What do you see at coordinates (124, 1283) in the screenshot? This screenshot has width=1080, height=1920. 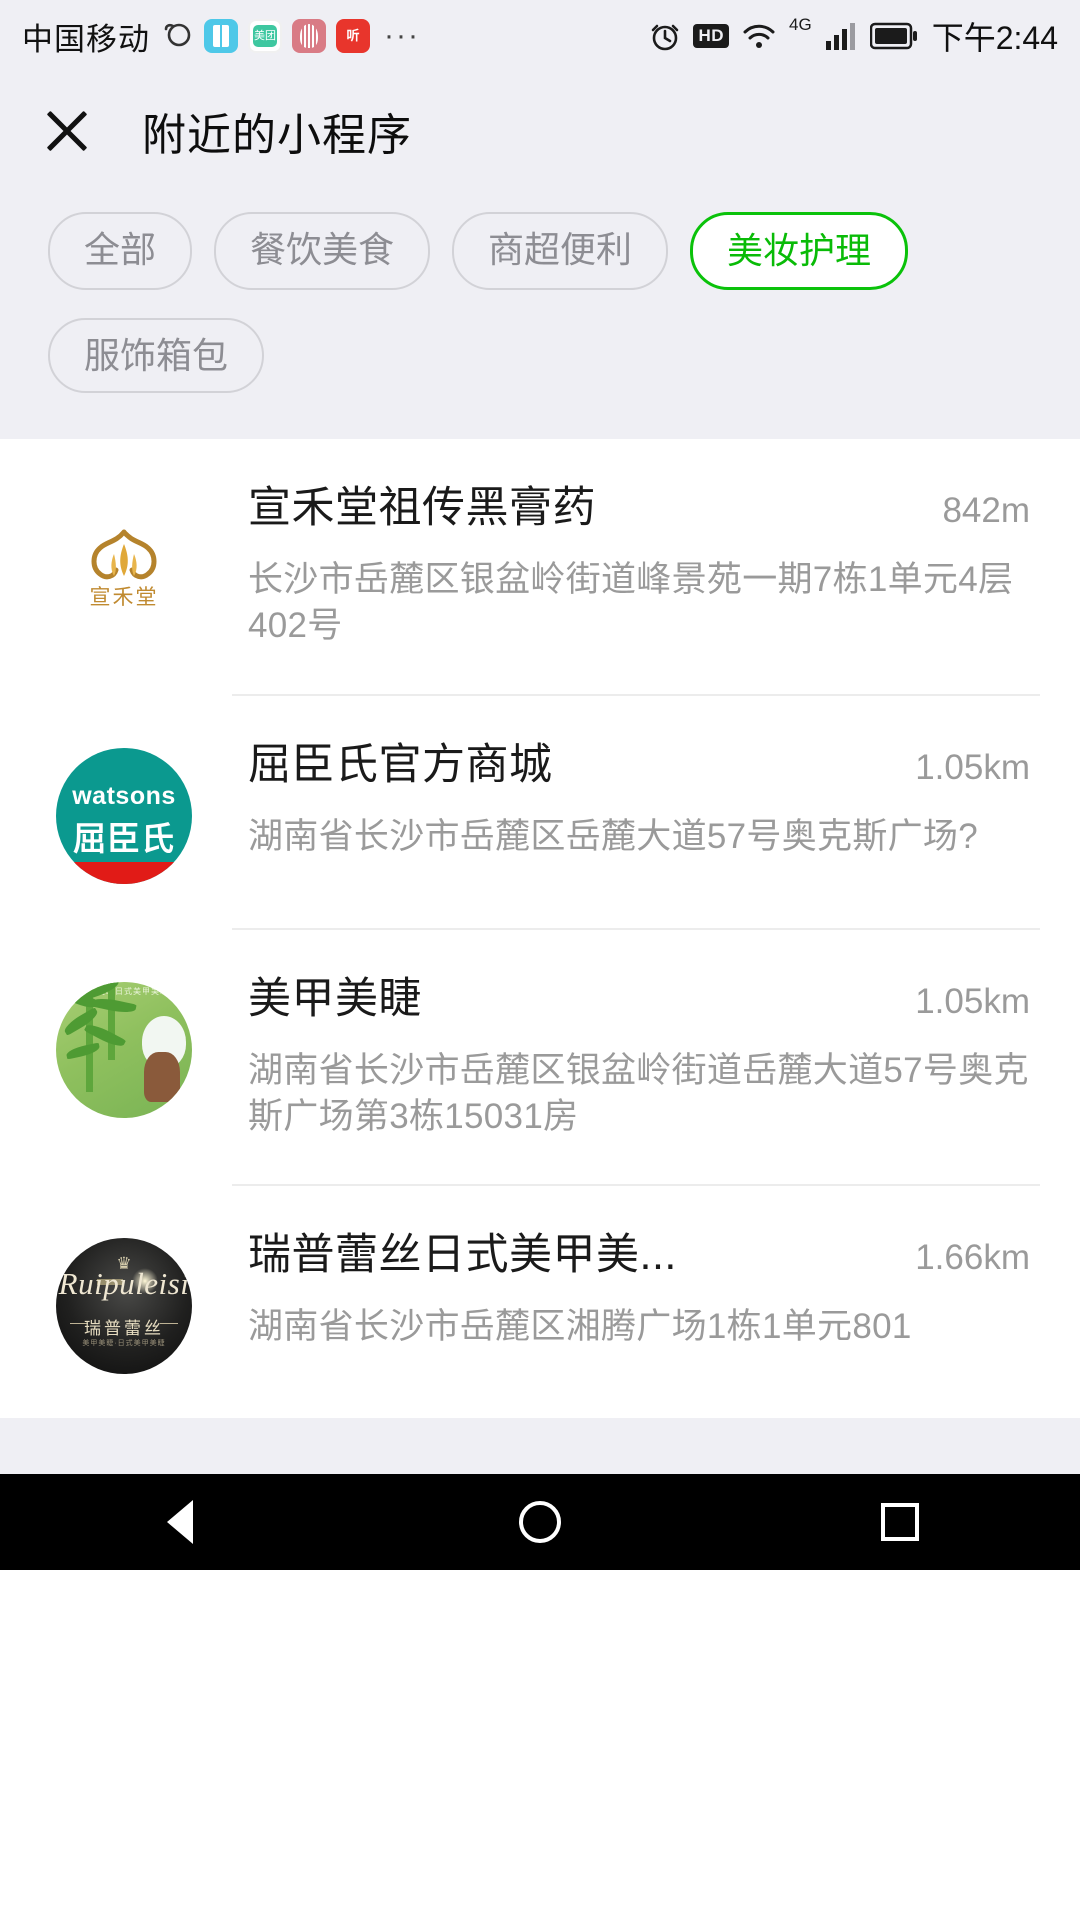 I see `ruipuleisi-logo-script: Ruipuleisi` at bounding box center [124, 1283].